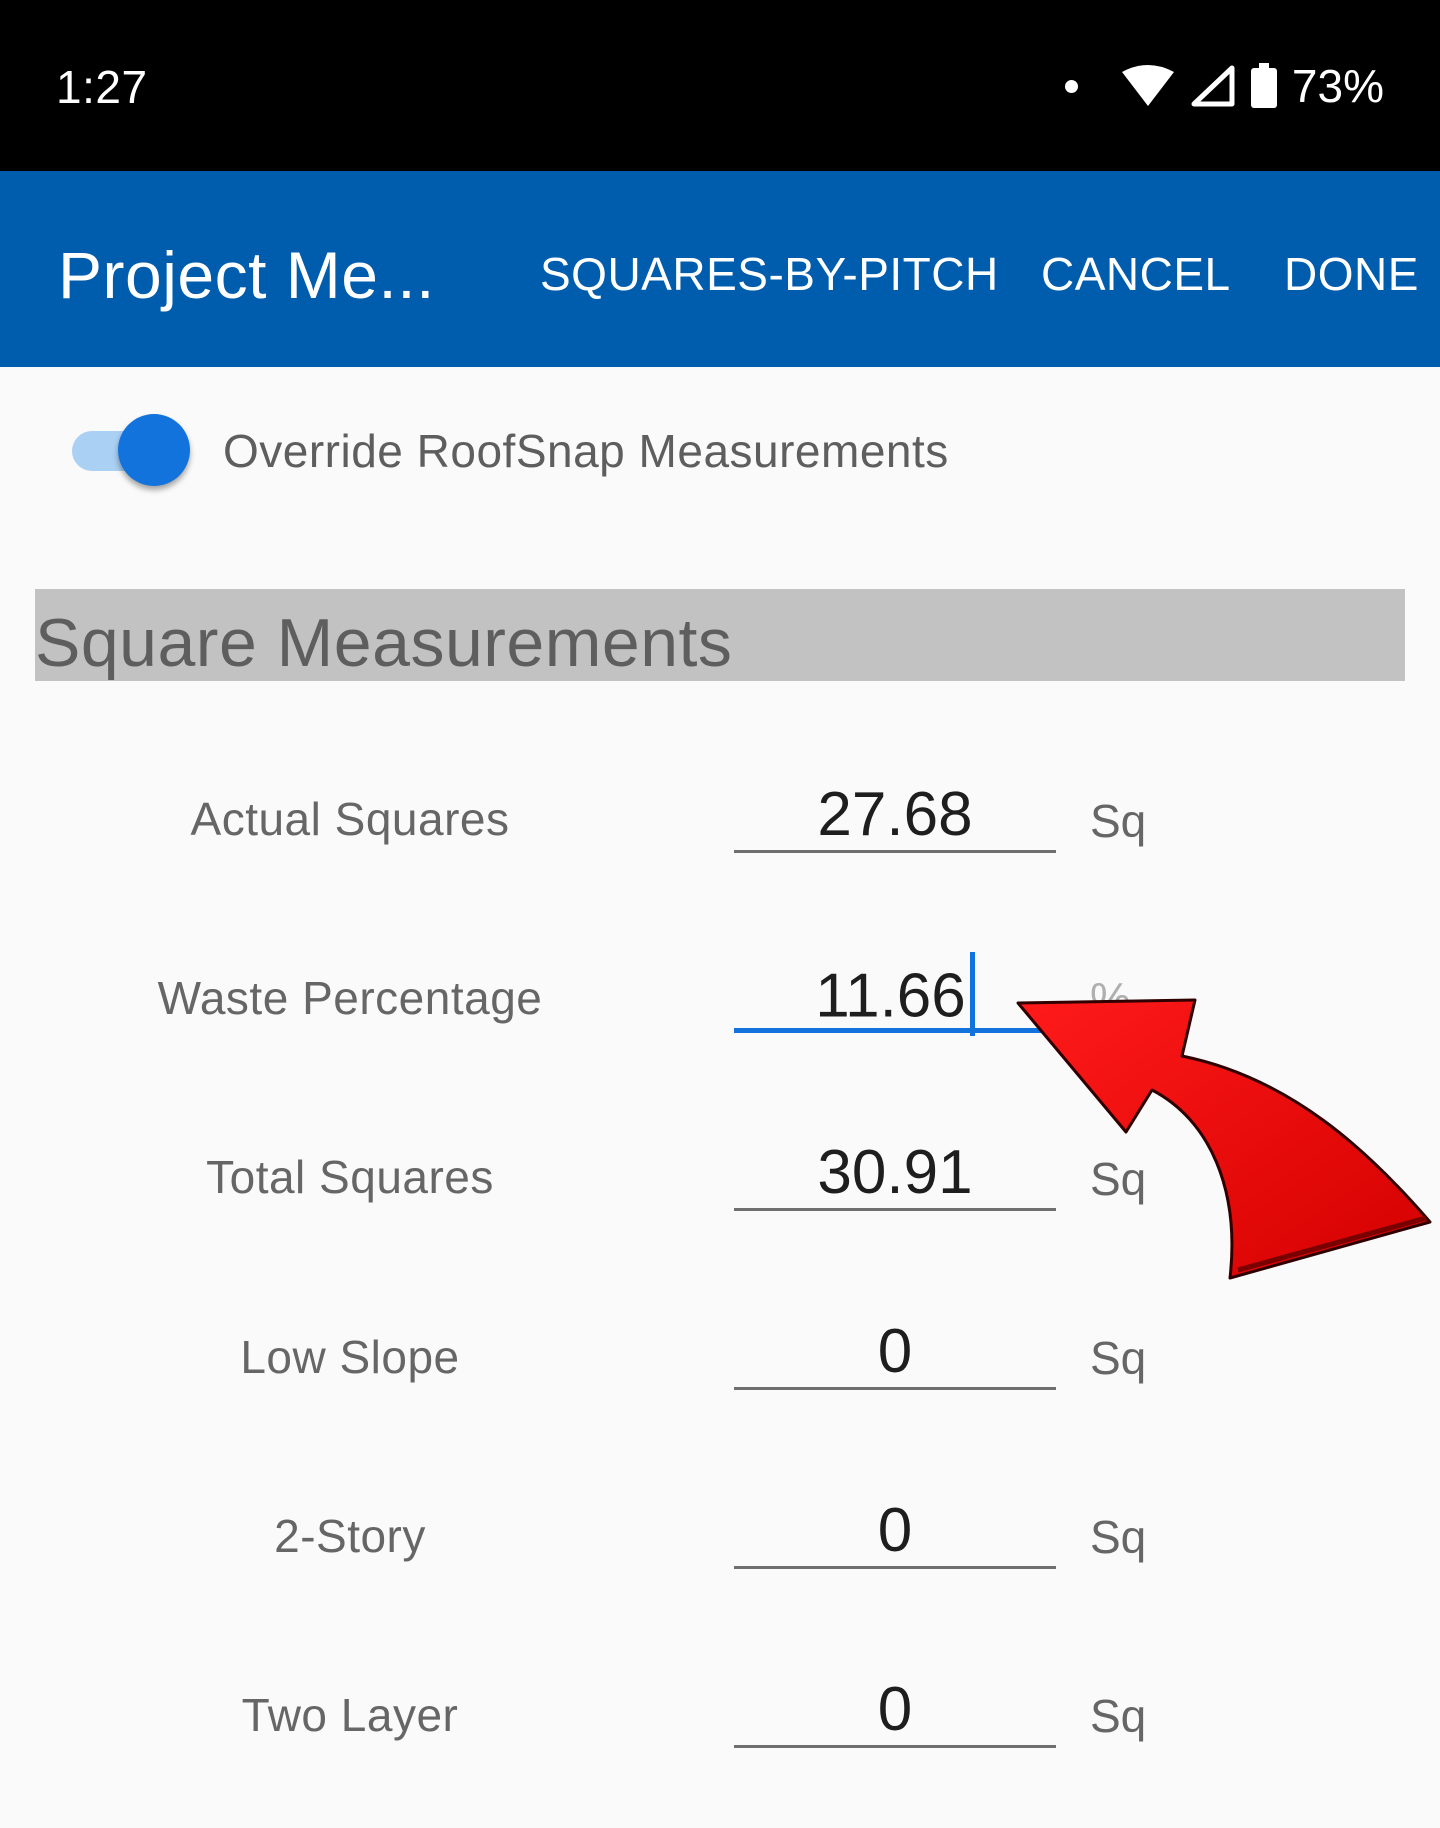 The image size is (1440, 1828). I want to click on total-squares-label: Total Squares, so click(350, 1177).